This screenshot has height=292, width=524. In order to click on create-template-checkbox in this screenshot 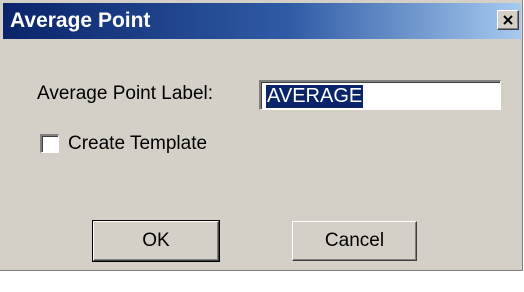, I will do `click(49, 143)`.